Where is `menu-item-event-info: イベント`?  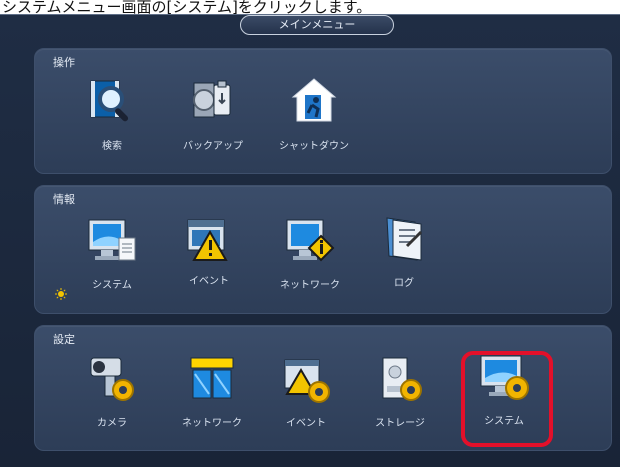 menu-item-event-info: イベント is located at coordinates (209, 248).